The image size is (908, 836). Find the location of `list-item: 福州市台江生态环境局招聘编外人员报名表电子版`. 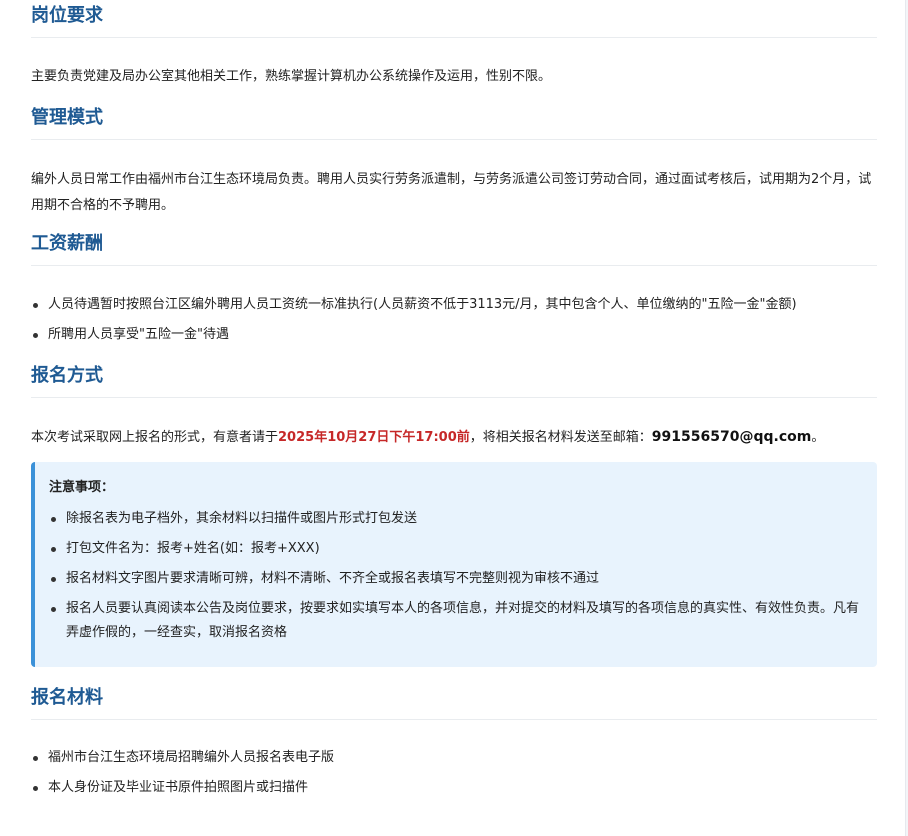

list-item: 福州市台江生态环境局招聘编外人员报名表电子版 is located at coordinates (454, 758).